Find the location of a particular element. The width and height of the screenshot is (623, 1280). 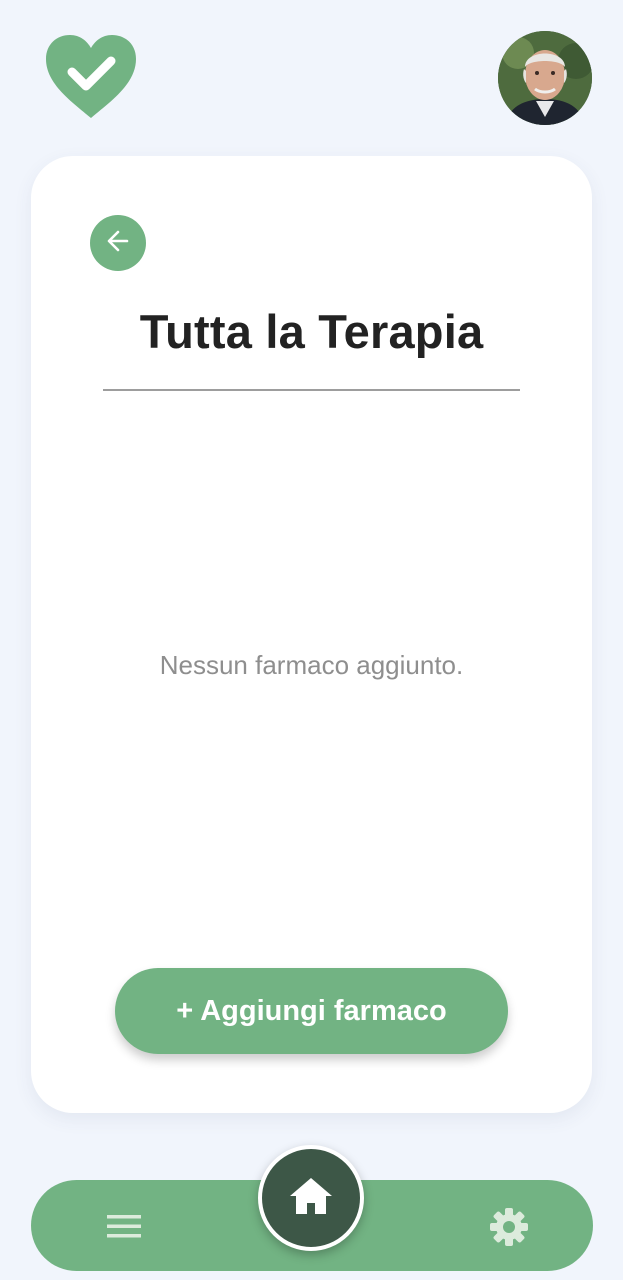

home-icon is located at coordinates (311, 1198).